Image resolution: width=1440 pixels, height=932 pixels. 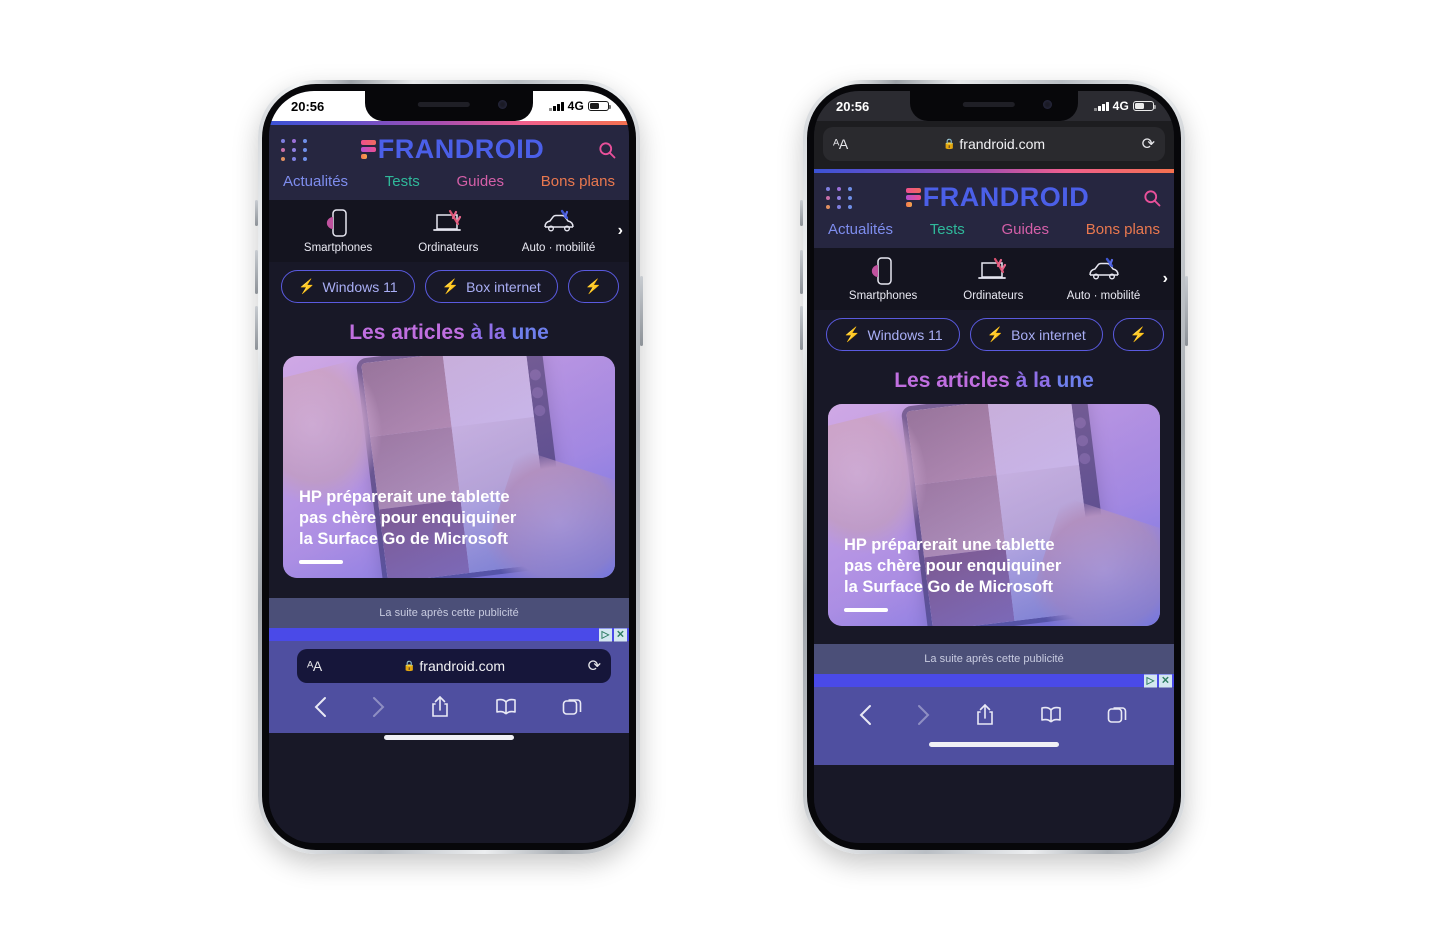 I want to click on status-indicators: 4G, so click(x=1125, y=106).